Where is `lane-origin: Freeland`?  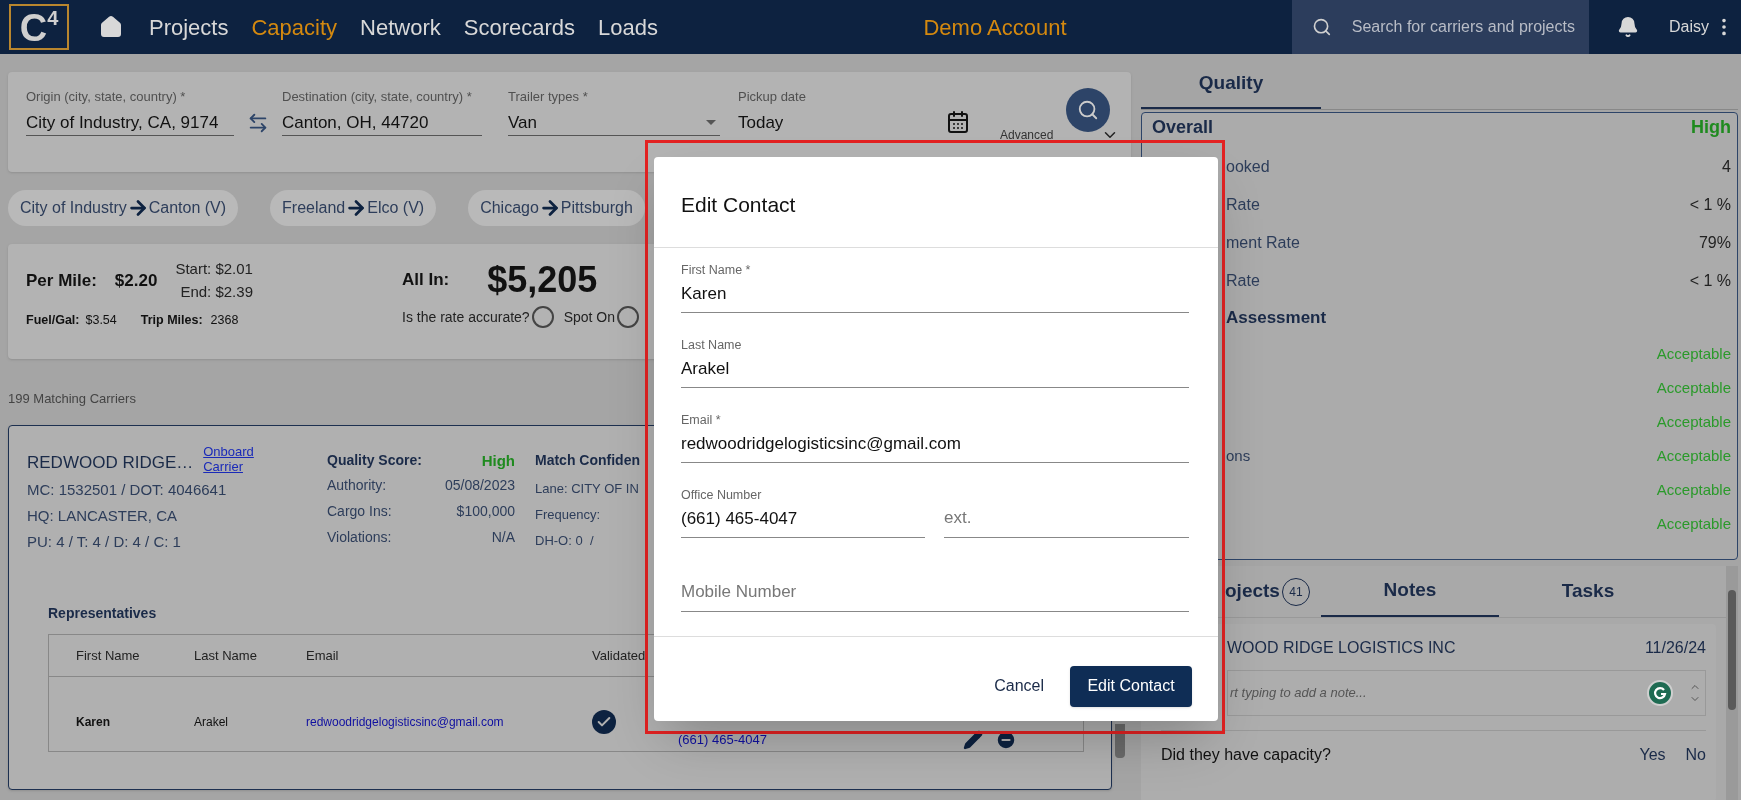
lane-origin: Freeland is located at coordinates (314, 208).